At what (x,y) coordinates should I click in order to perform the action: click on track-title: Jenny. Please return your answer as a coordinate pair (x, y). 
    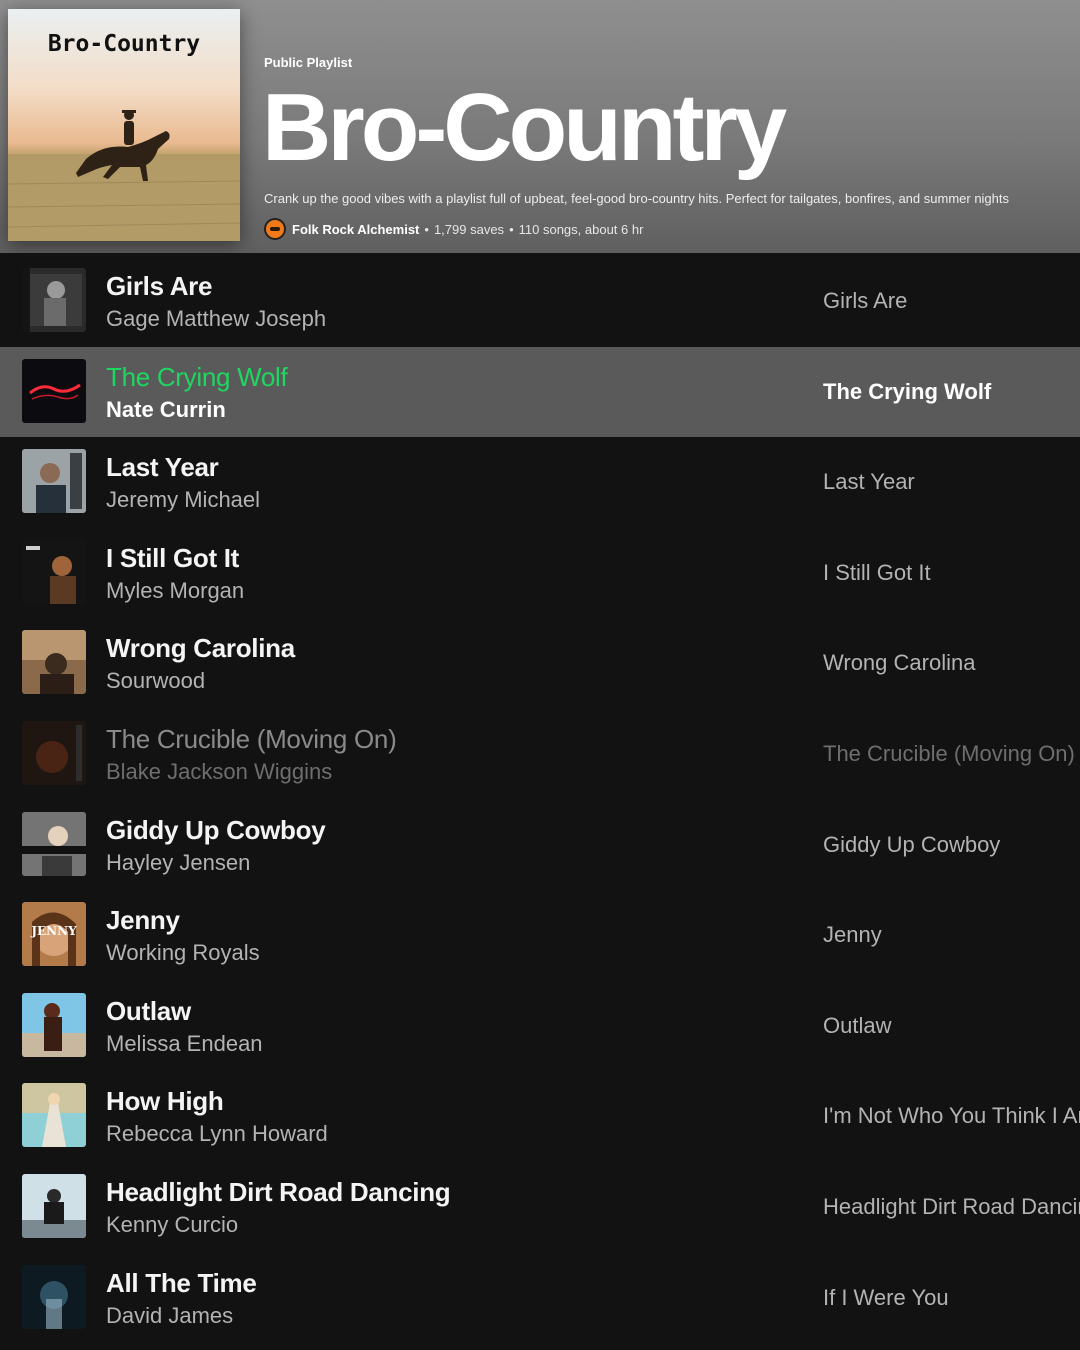
    Looking at the image, I should click on (143, 920).